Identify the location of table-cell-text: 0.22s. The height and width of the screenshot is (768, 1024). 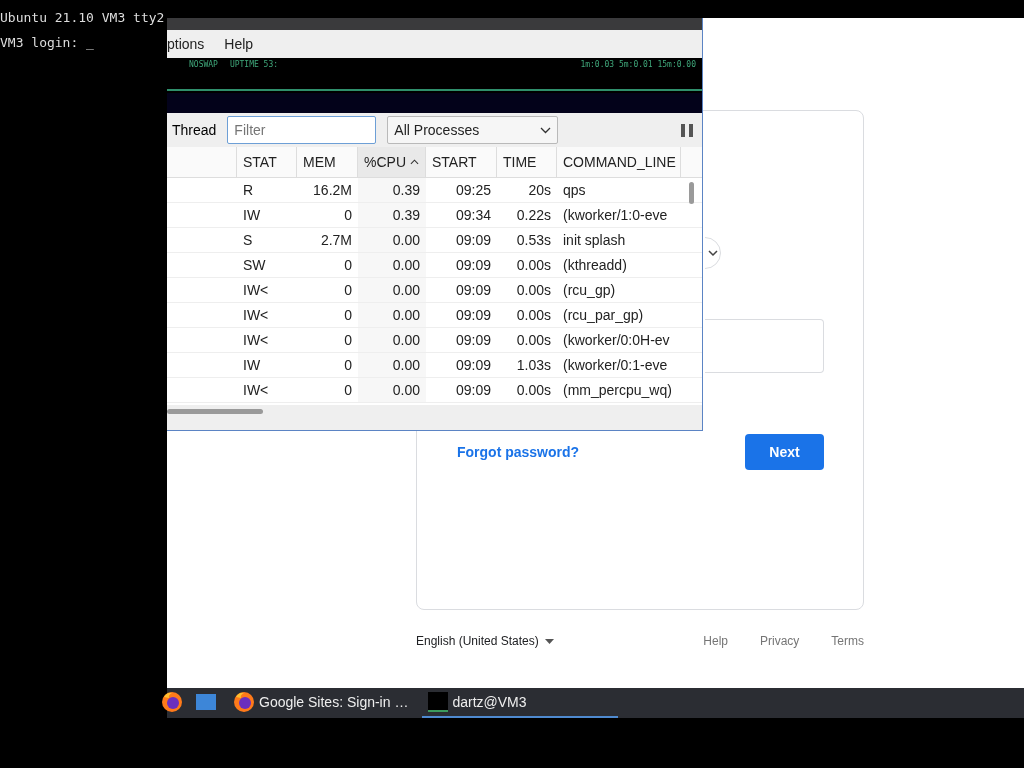
(533, 215).